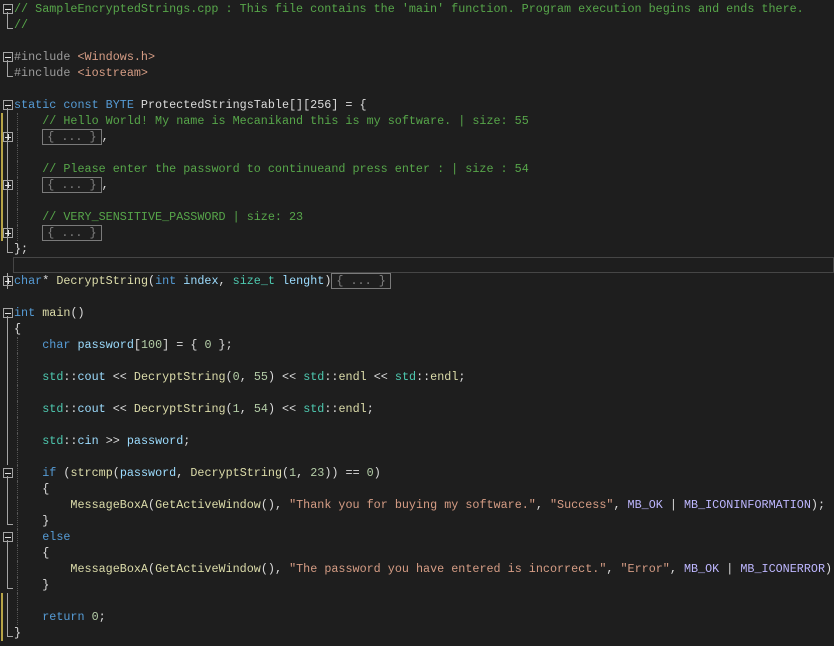 The width and height of the screenshot is (834, 646). What do you see at coordinates (59, 617) in the screenshot?
I see `code-text: return 0;` at bounding box center [59, 617].